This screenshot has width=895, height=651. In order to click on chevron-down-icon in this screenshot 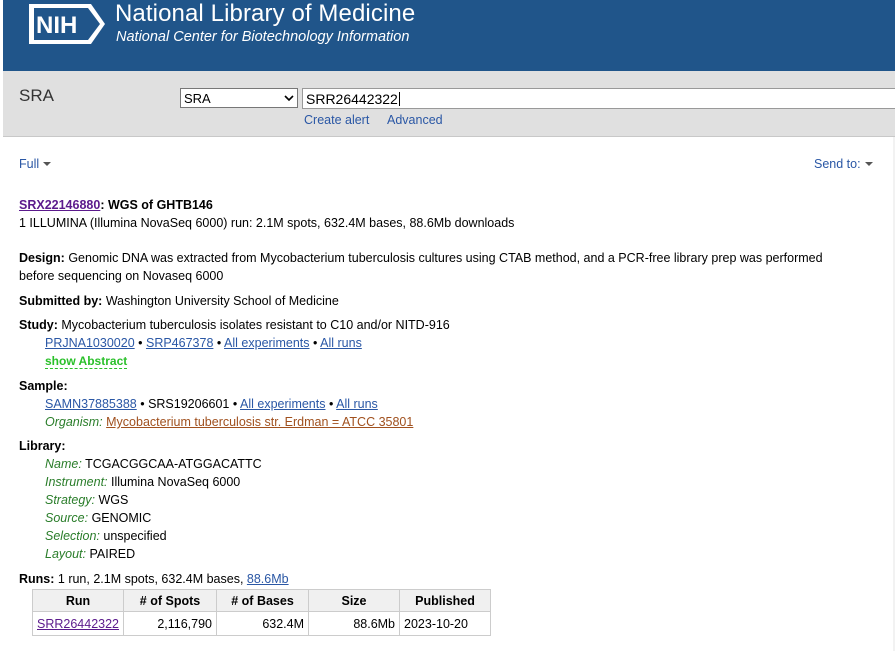, I will do `click(289, 98)`.